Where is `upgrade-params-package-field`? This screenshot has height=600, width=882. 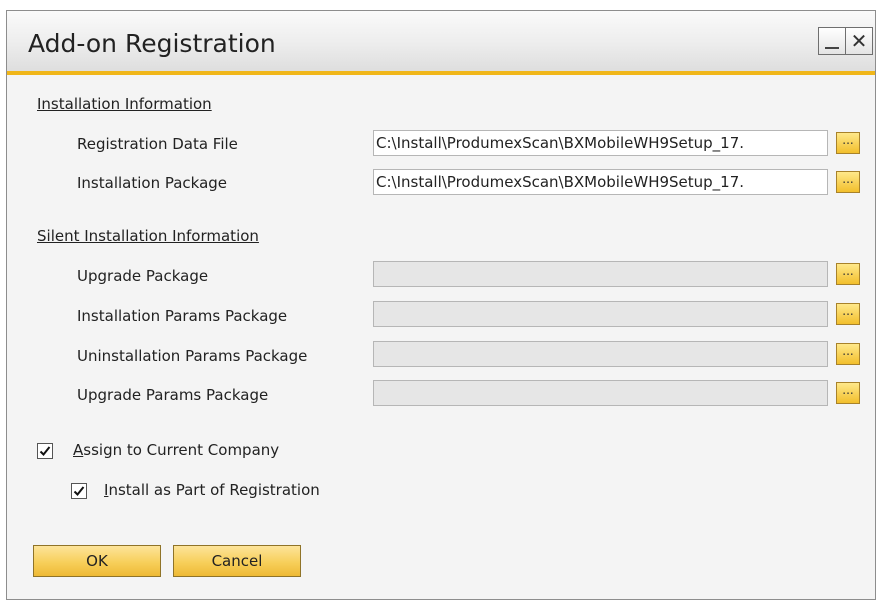 upgrade-params-package-field is located at coordinates (600, 393).